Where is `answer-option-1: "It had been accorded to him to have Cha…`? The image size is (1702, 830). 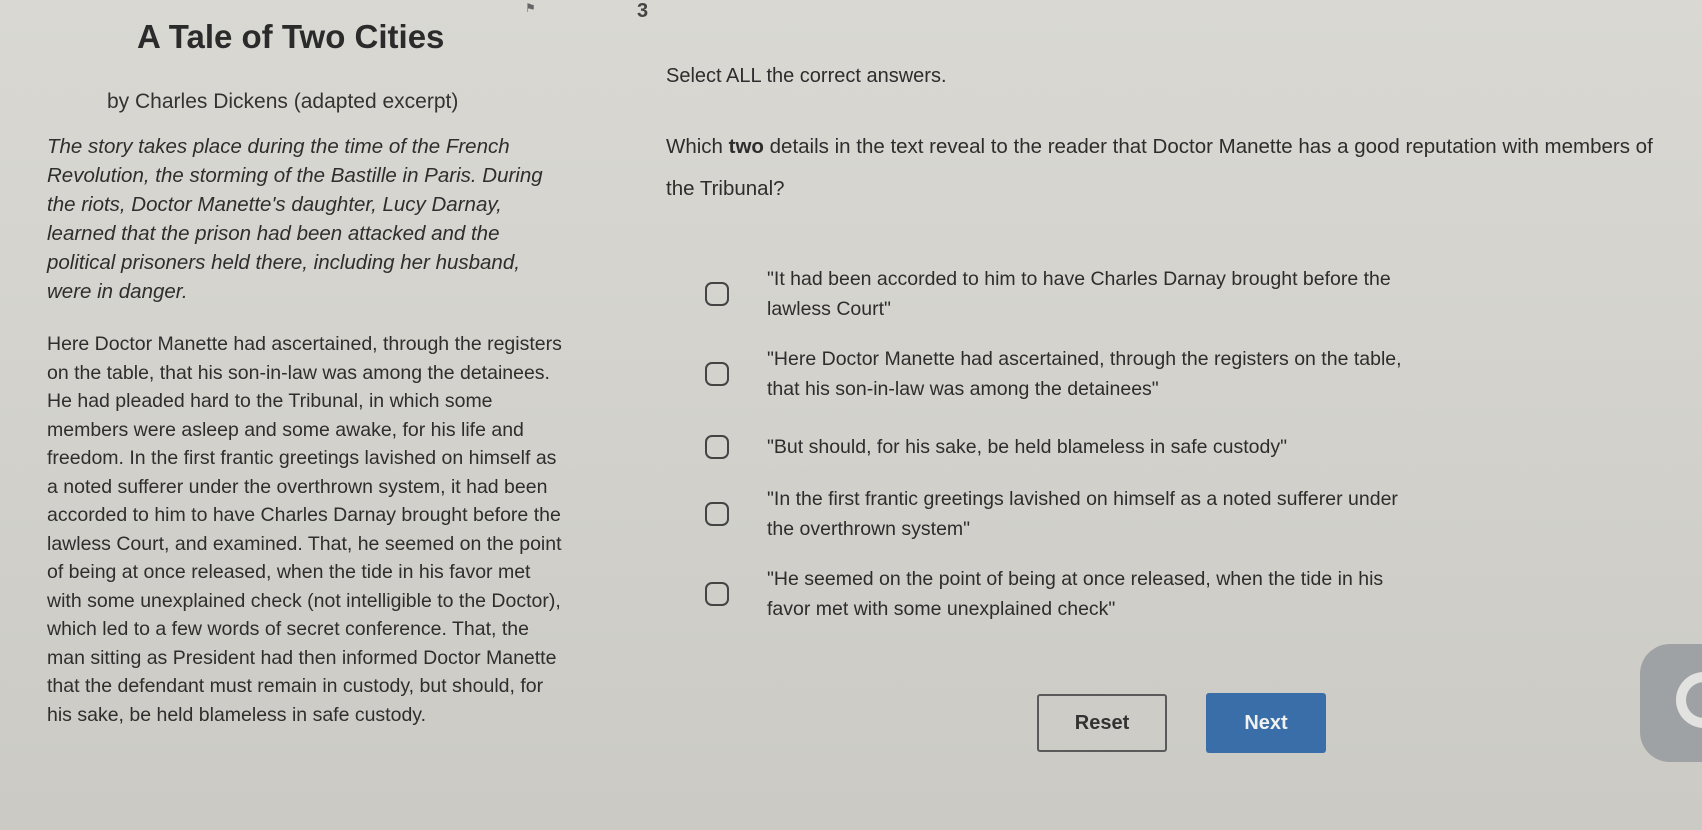
answer-option-1: "It had been accorded to him to have Cha… is located at coordinates (1055, 294).